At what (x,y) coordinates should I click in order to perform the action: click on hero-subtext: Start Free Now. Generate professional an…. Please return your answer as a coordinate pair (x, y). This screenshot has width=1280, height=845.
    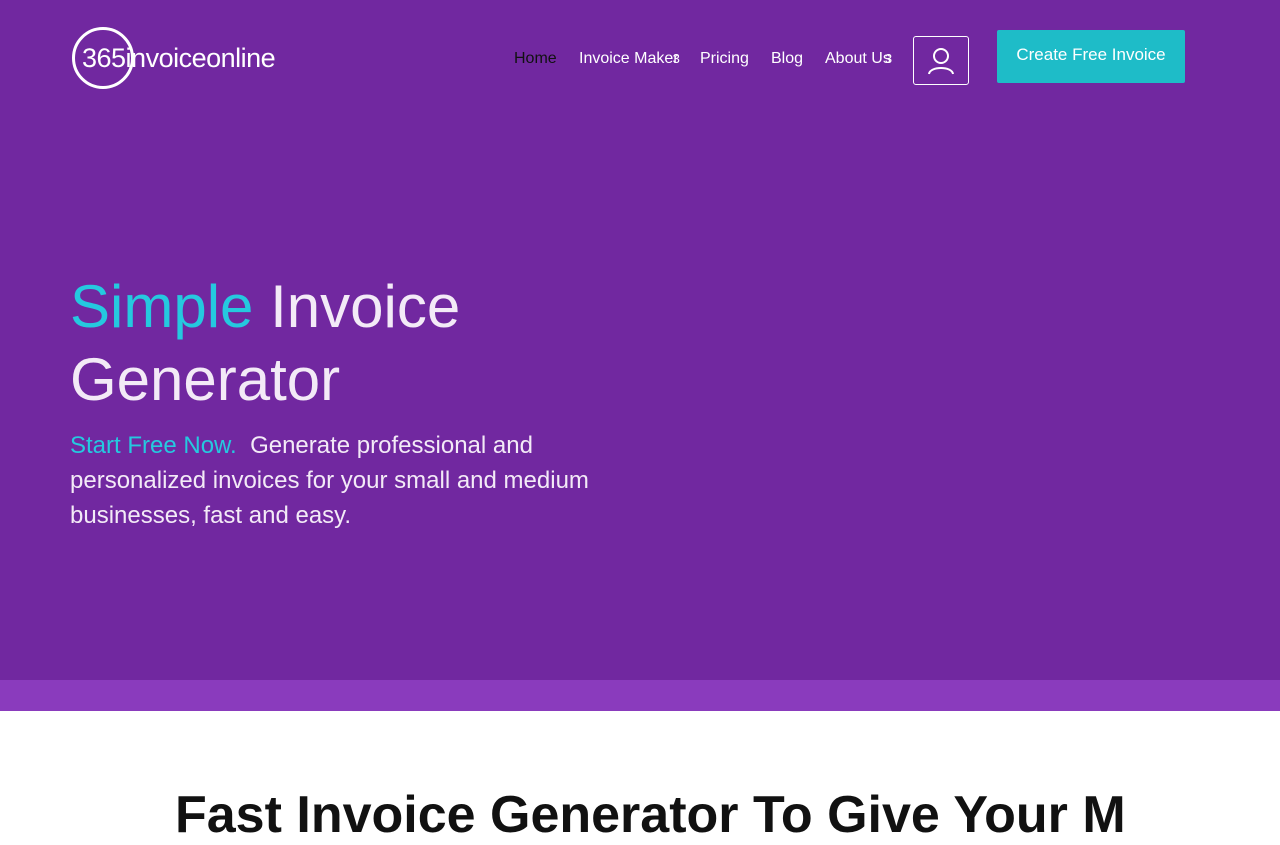
    Looking at the image, I should click on (350, 480).